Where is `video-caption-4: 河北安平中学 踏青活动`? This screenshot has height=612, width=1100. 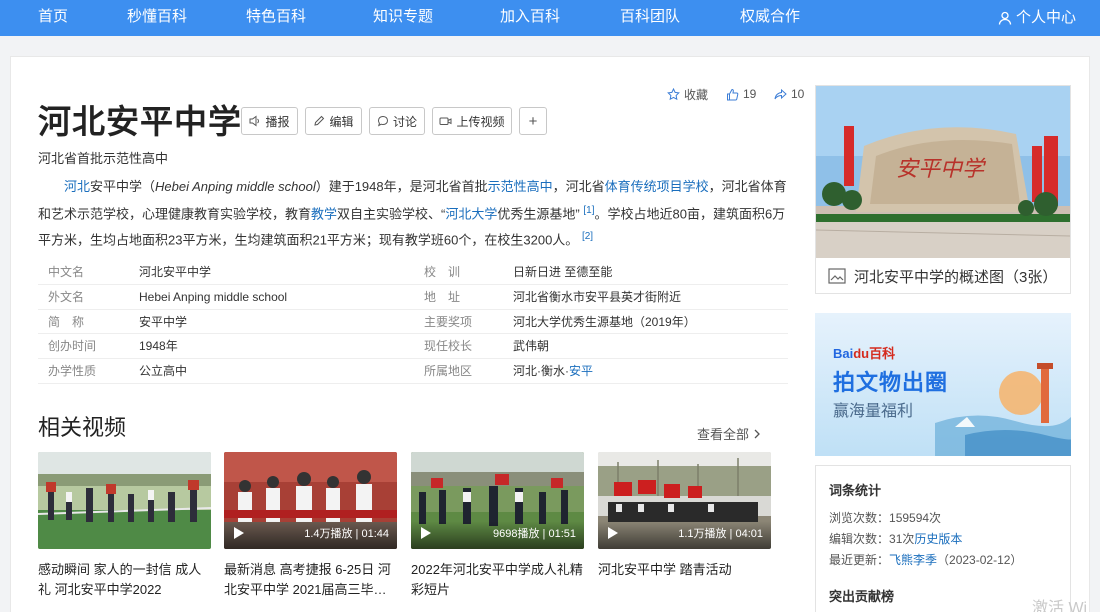 video-caption-4: 河北安平中学 踏青活动 is located at coordinates (685, 570).